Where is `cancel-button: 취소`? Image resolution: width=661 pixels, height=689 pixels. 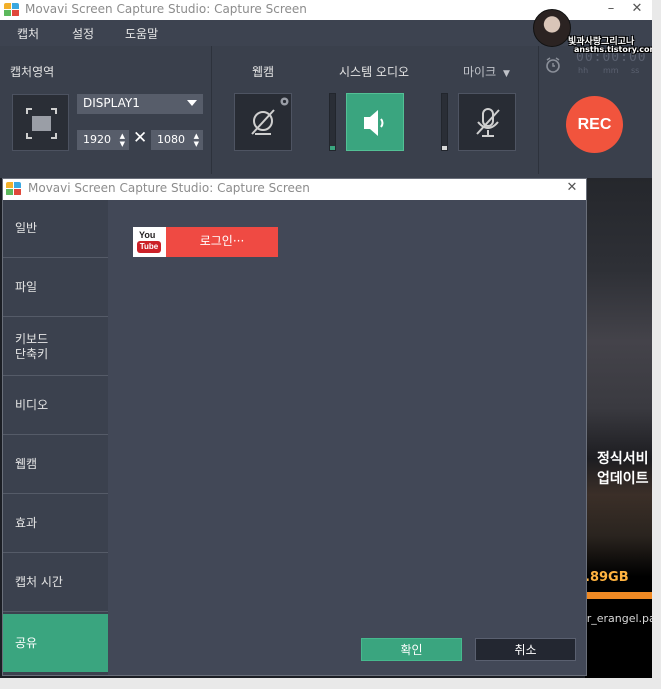 cancel-button: 취소 is located at coordinates (525, 649).